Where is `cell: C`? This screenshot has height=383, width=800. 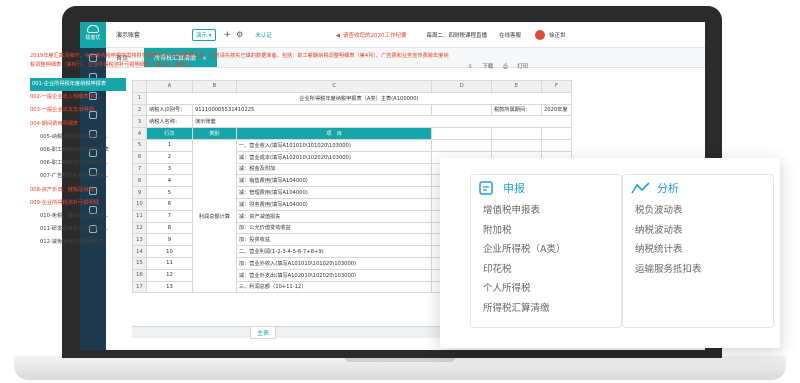
cell: C is located at coordinates (334, 86).